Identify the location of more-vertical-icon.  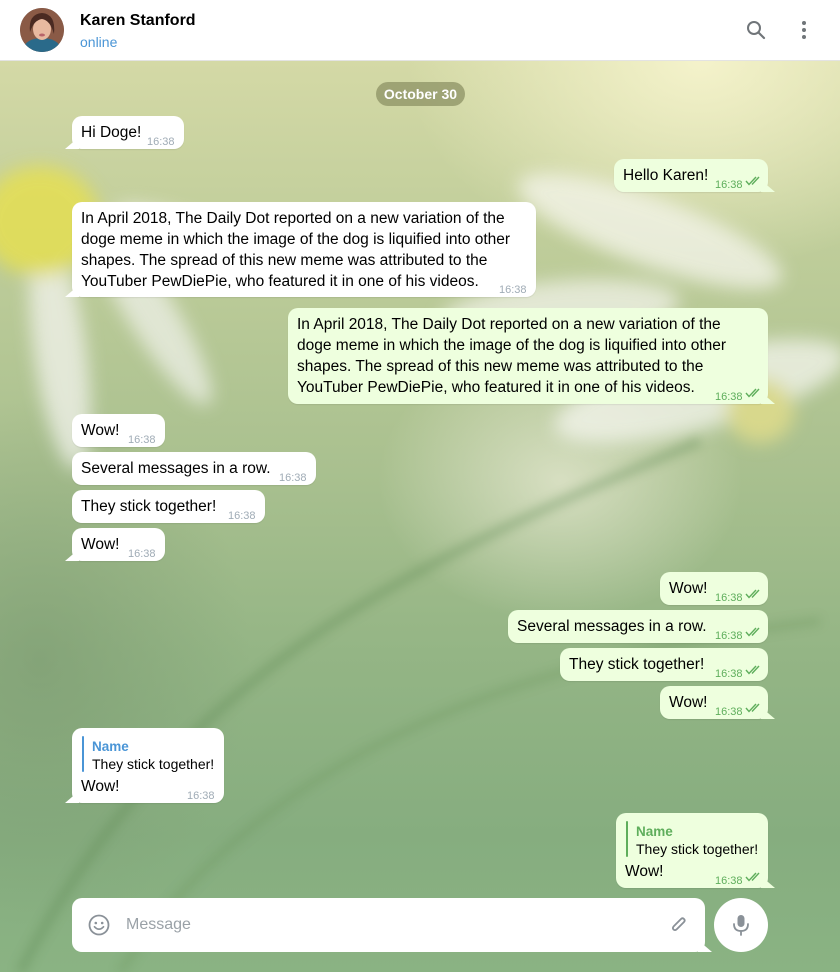
(804, 30).